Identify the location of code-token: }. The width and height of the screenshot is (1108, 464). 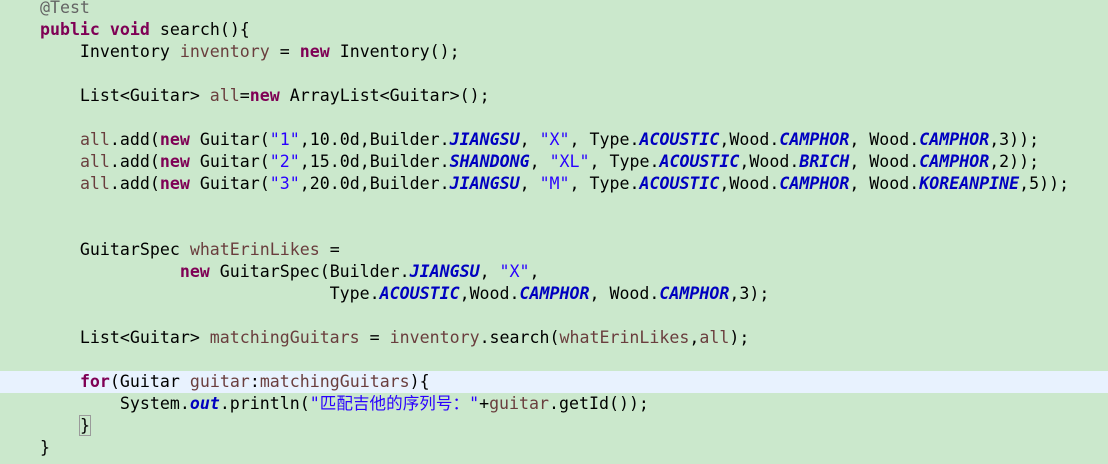
(25, 447).